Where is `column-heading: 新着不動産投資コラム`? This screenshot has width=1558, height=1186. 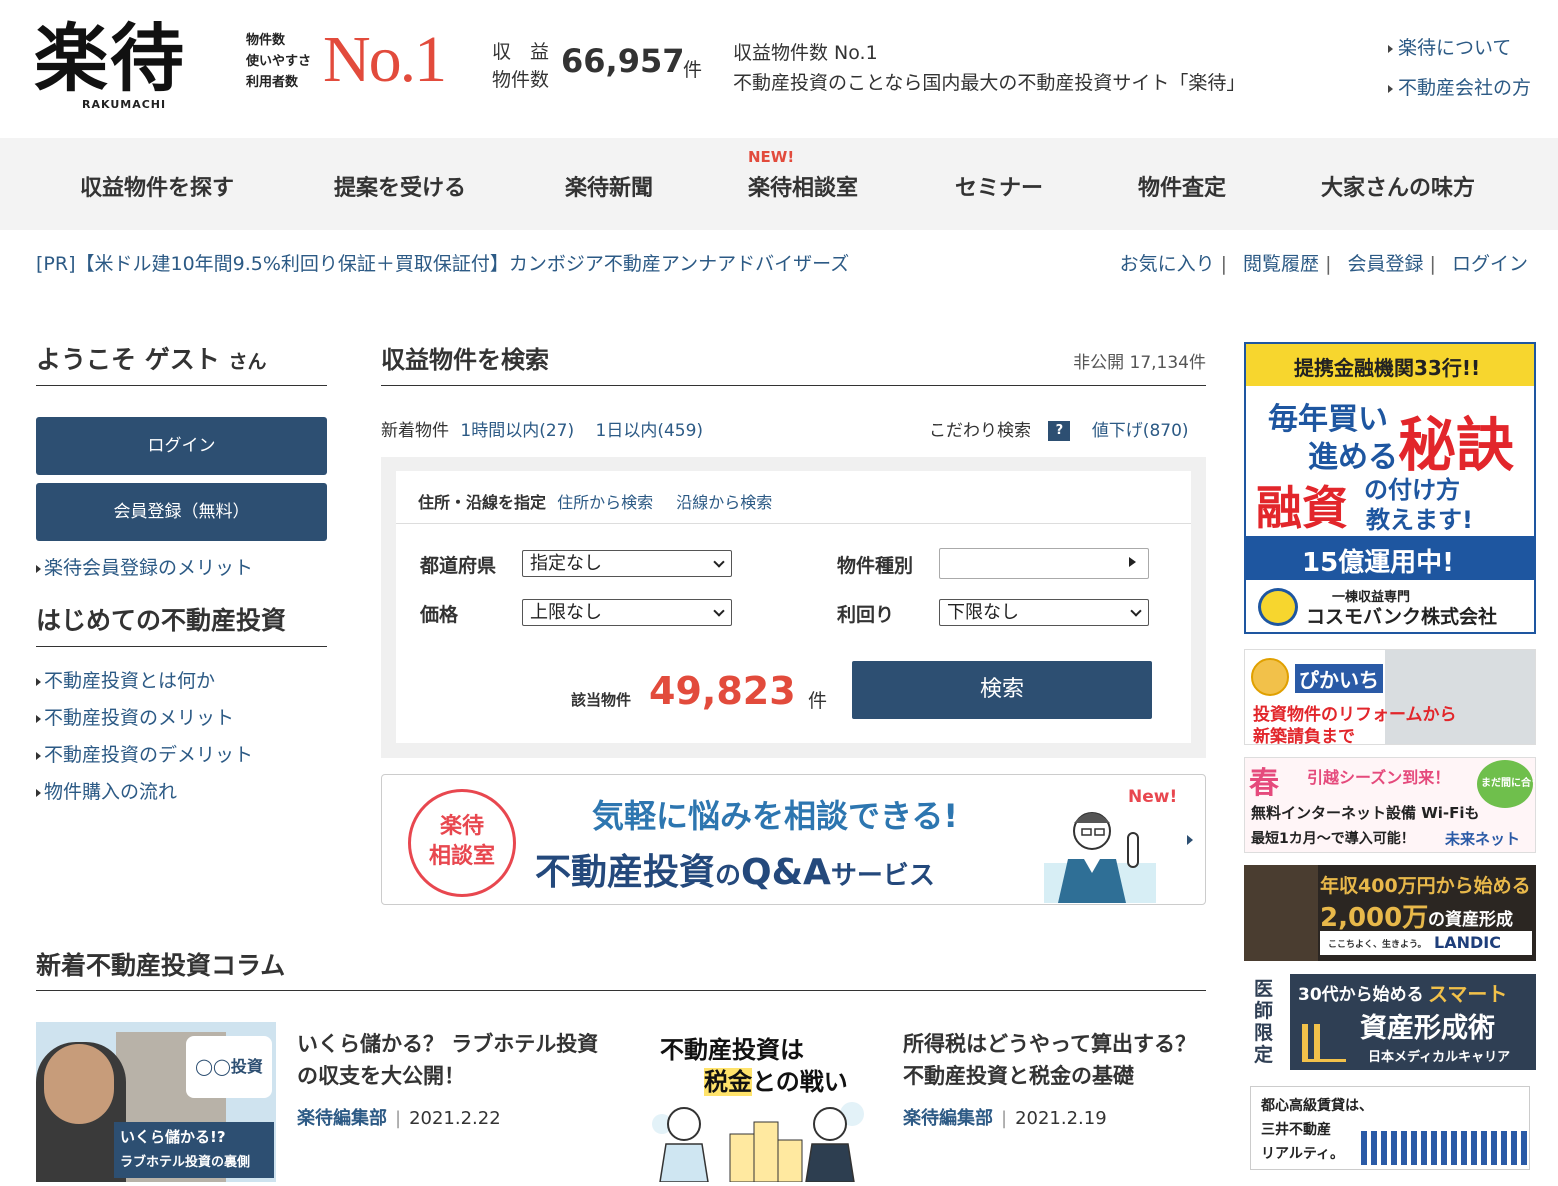
column-heading: 新着不動産投資コラム is located at coordinates (621, 968).